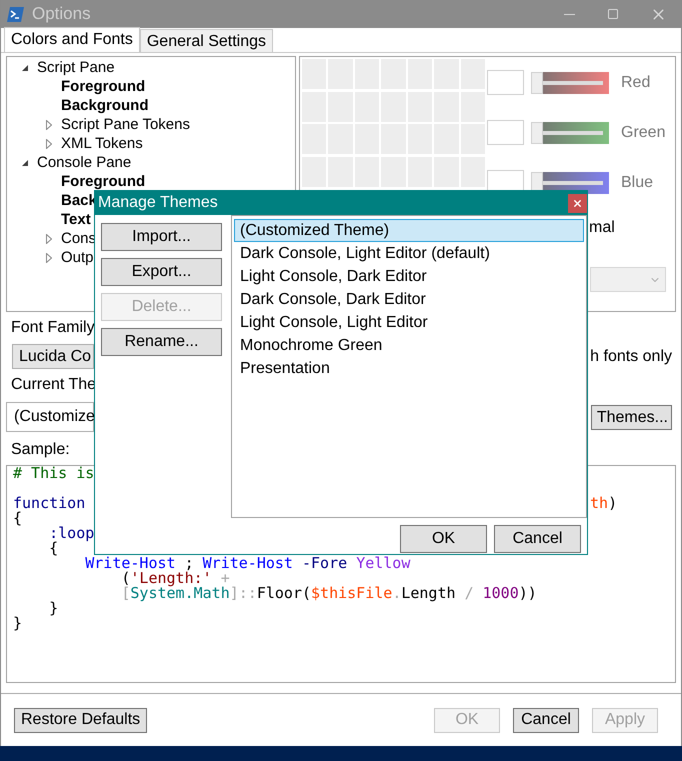 The width and height of the screenshot is (682, 761). I want to click on tab: Colors and Fonts, so click(72, 39).